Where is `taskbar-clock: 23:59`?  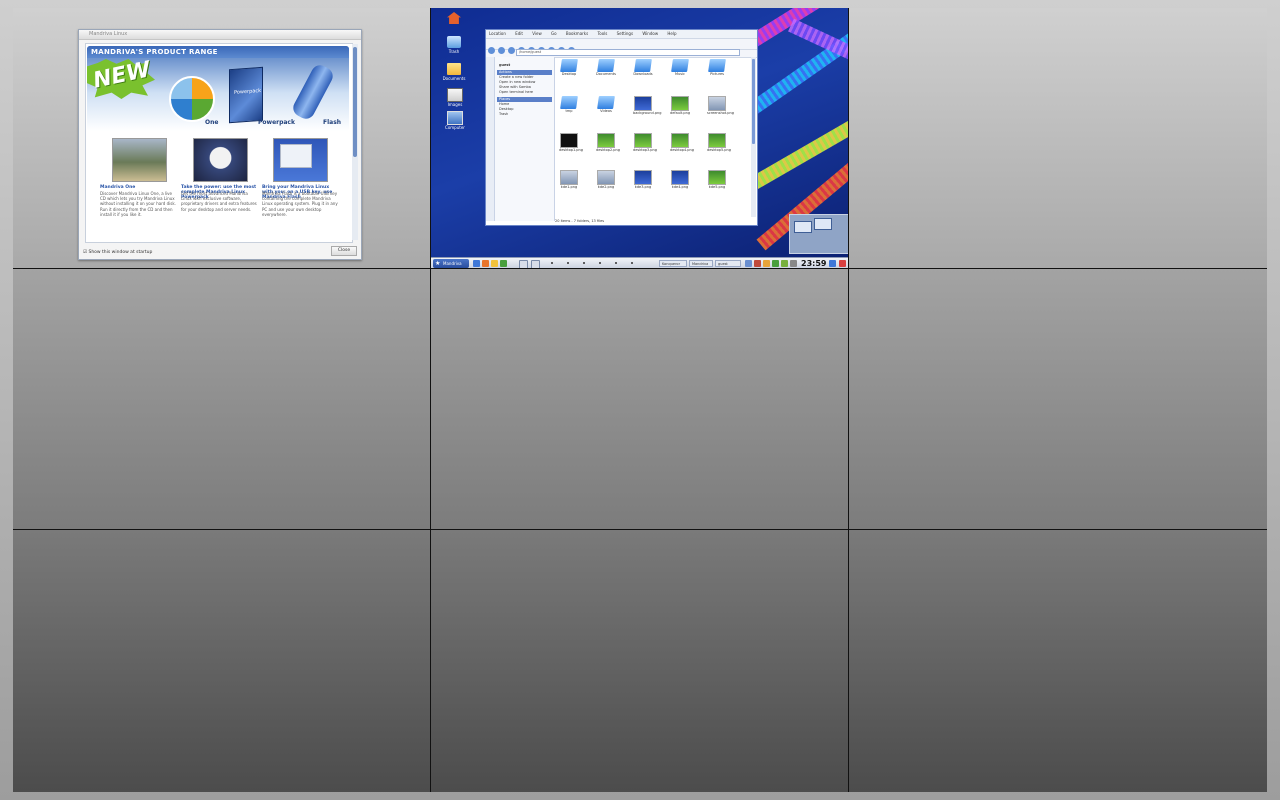 taskbar-clock: 23:59 is located at coordinates (813, 263).